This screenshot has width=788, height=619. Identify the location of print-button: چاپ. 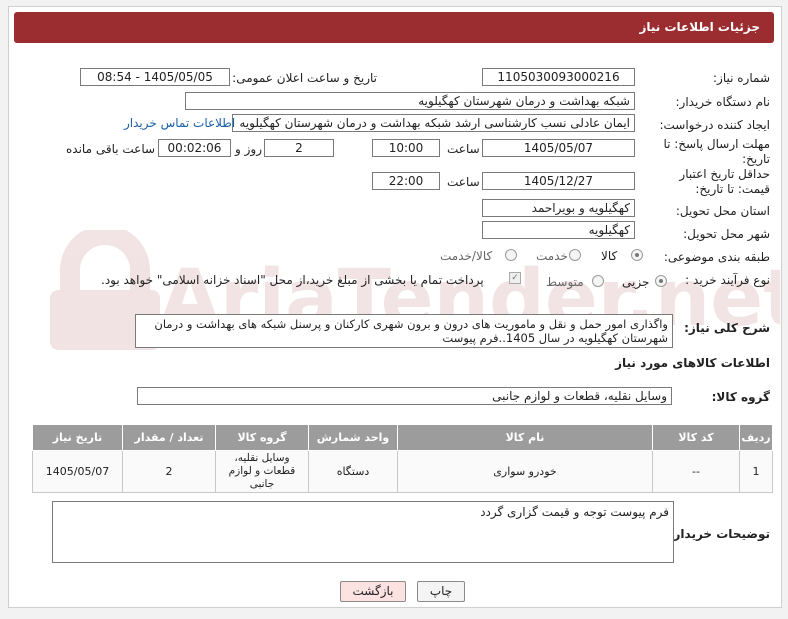
(441, 591).